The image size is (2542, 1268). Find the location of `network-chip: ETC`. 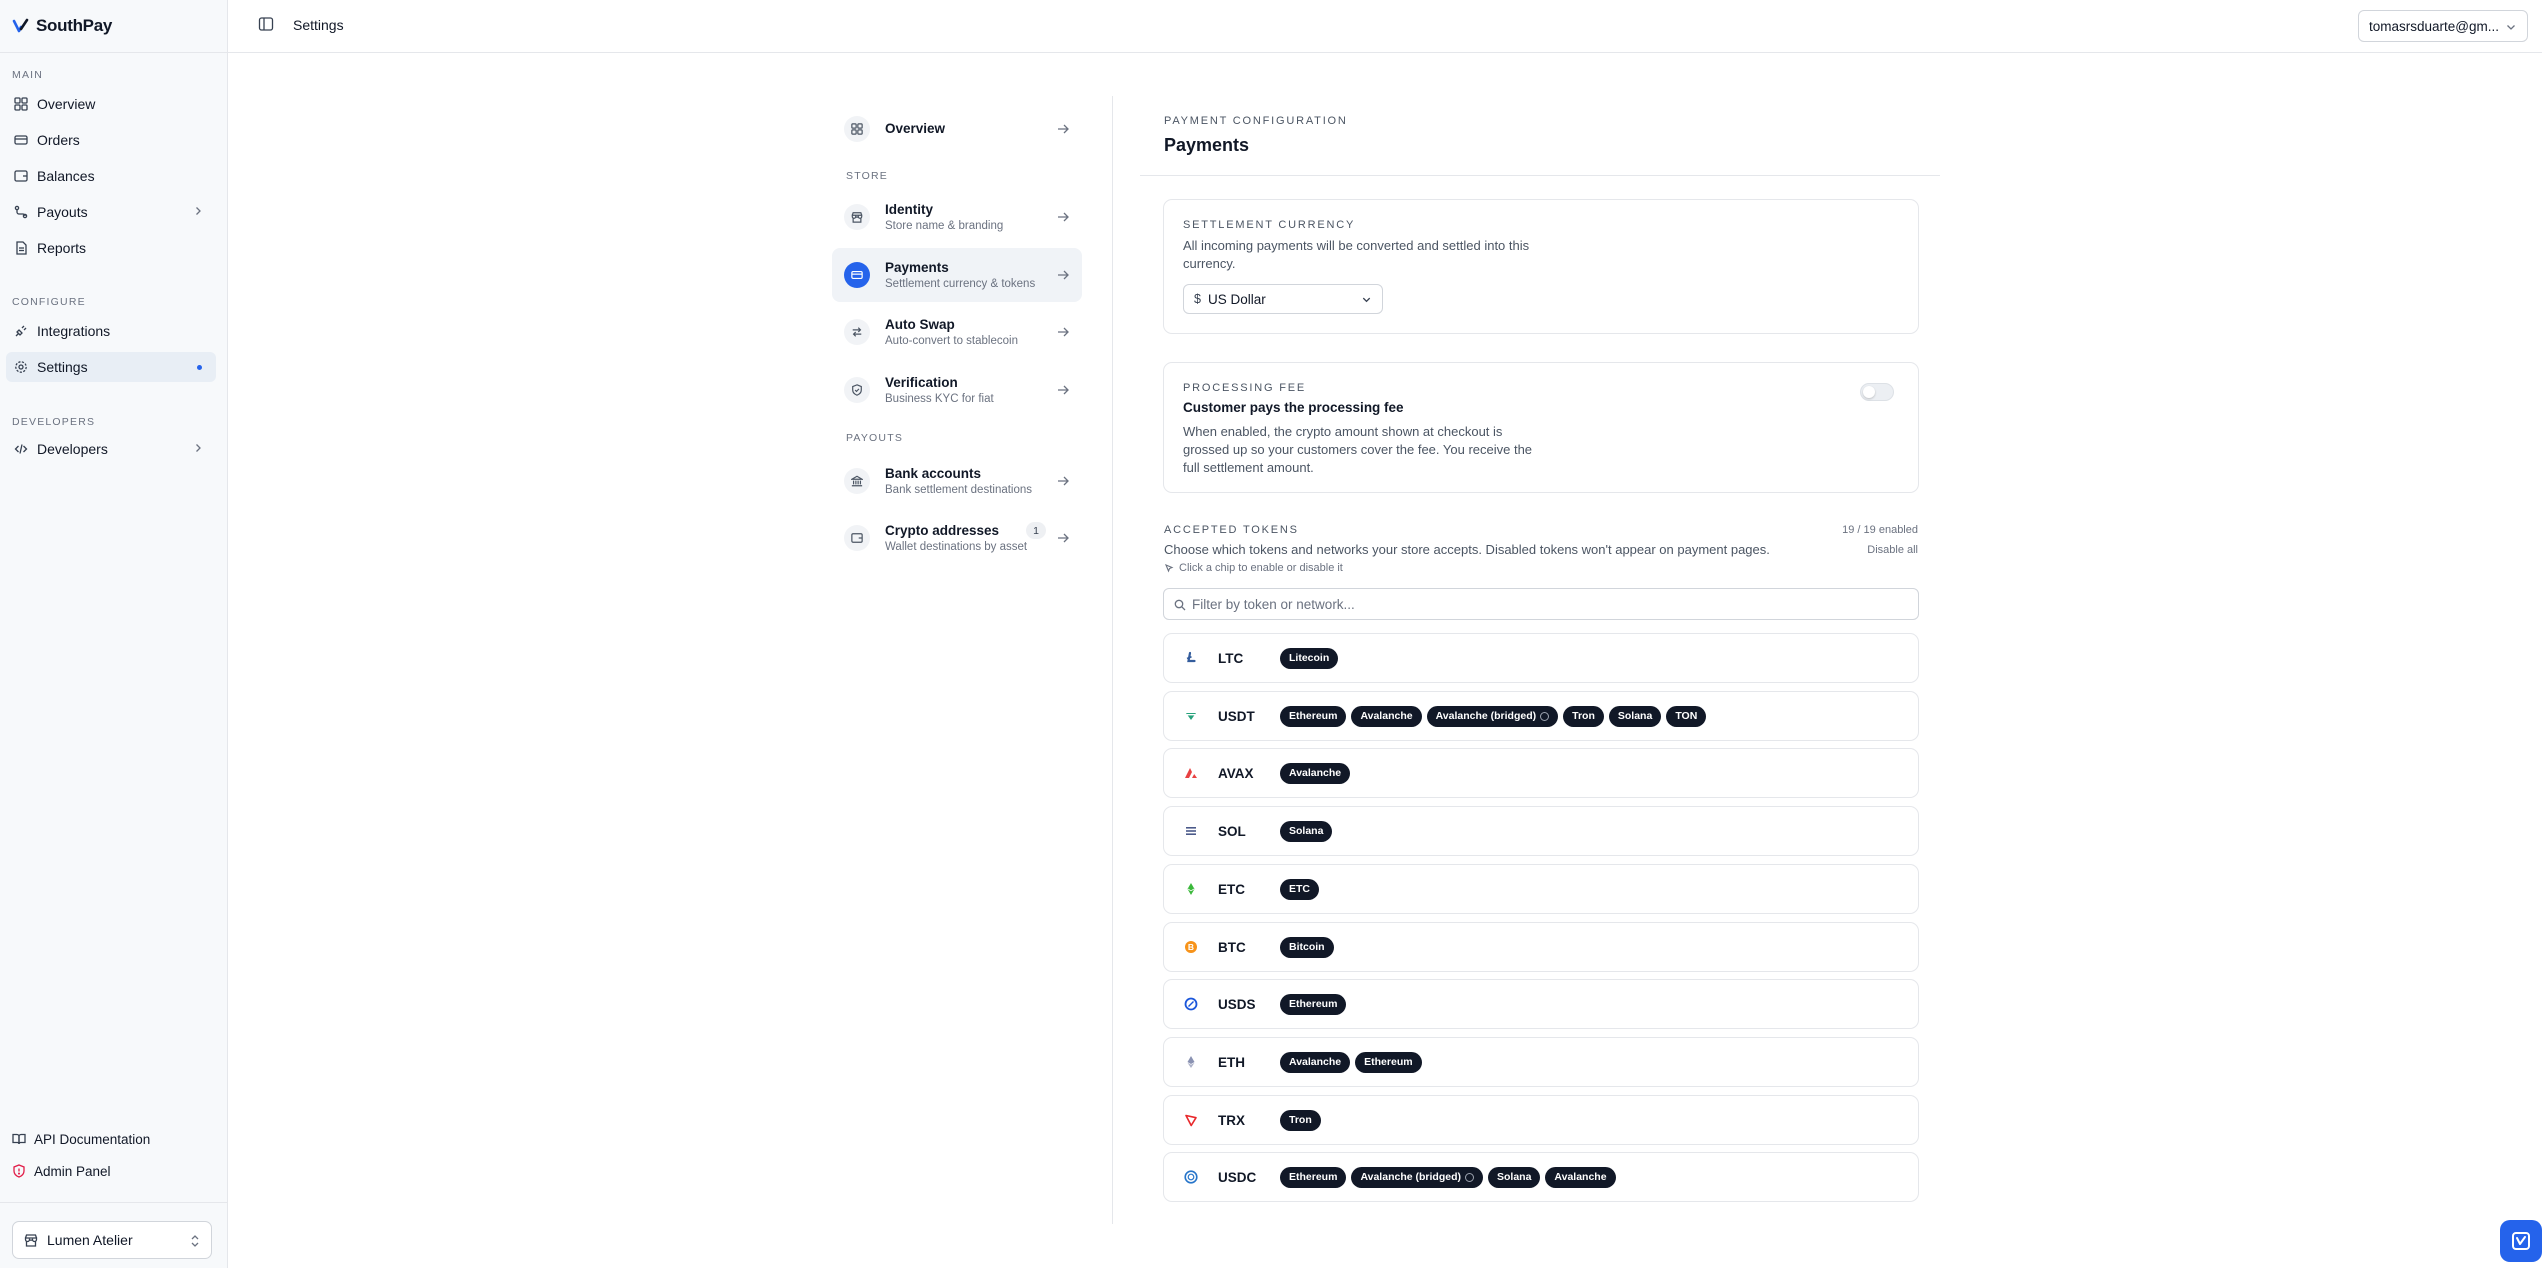

network-chip: ETC is located at coordinates (1299, 889).